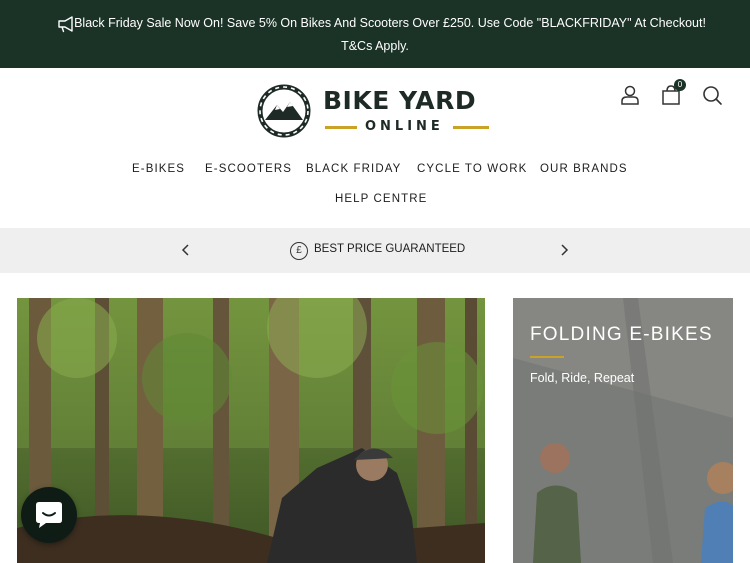 Image resolution: width=750 pixels, height=563 pixels. I want to click on tile-title: FOLDING E-BIKES, so click(621, 334).